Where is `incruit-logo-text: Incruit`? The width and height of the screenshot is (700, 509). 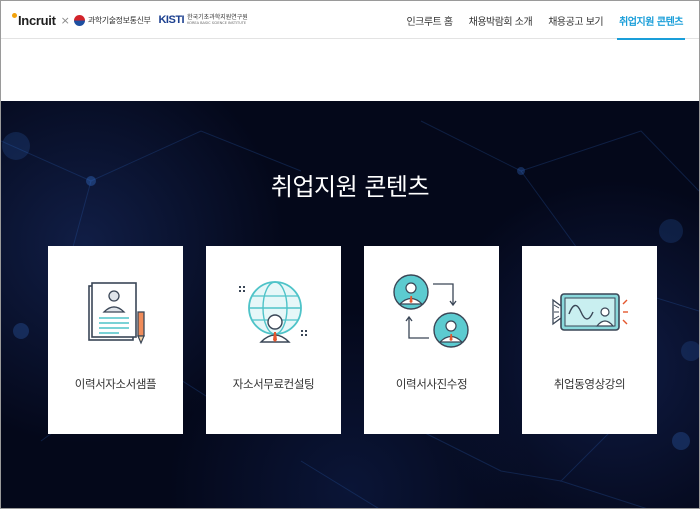
incruit-logo-text: Incruit is located at coordinates (37, 20).